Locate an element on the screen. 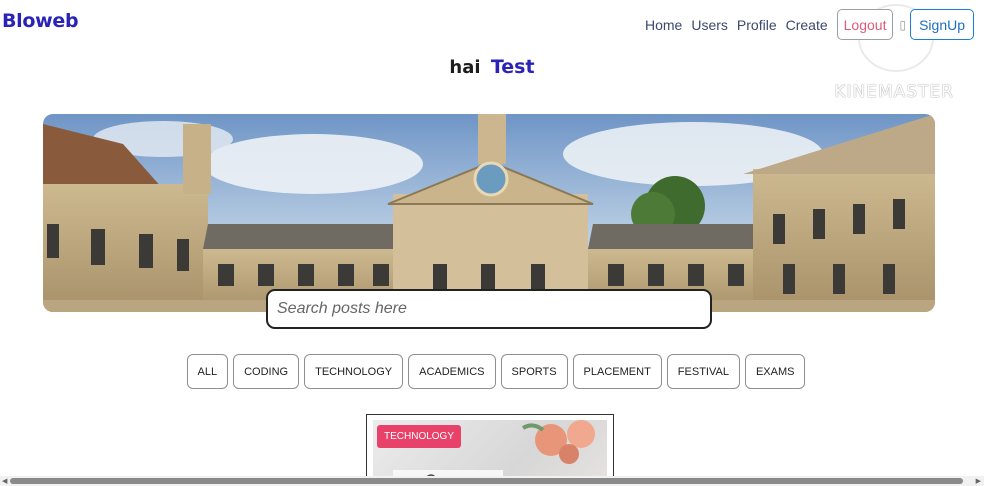 The image size is (984, 486). search-bar is located at coordinates (489, 309).